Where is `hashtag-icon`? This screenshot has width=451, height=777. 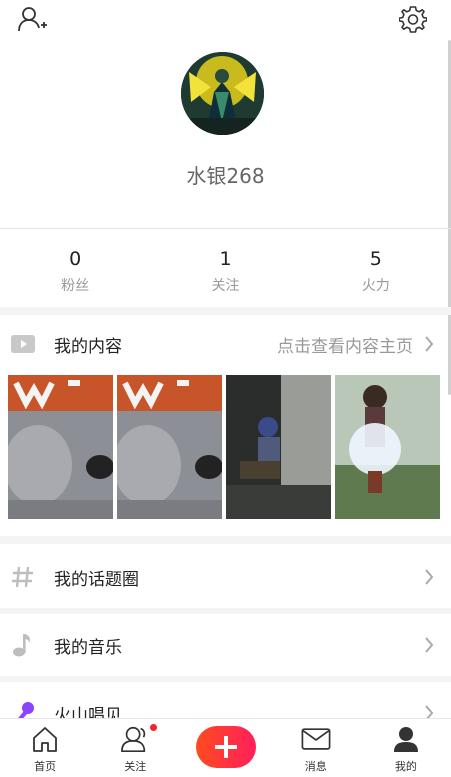 hashtag-icon is located at coordinates (23, 577).